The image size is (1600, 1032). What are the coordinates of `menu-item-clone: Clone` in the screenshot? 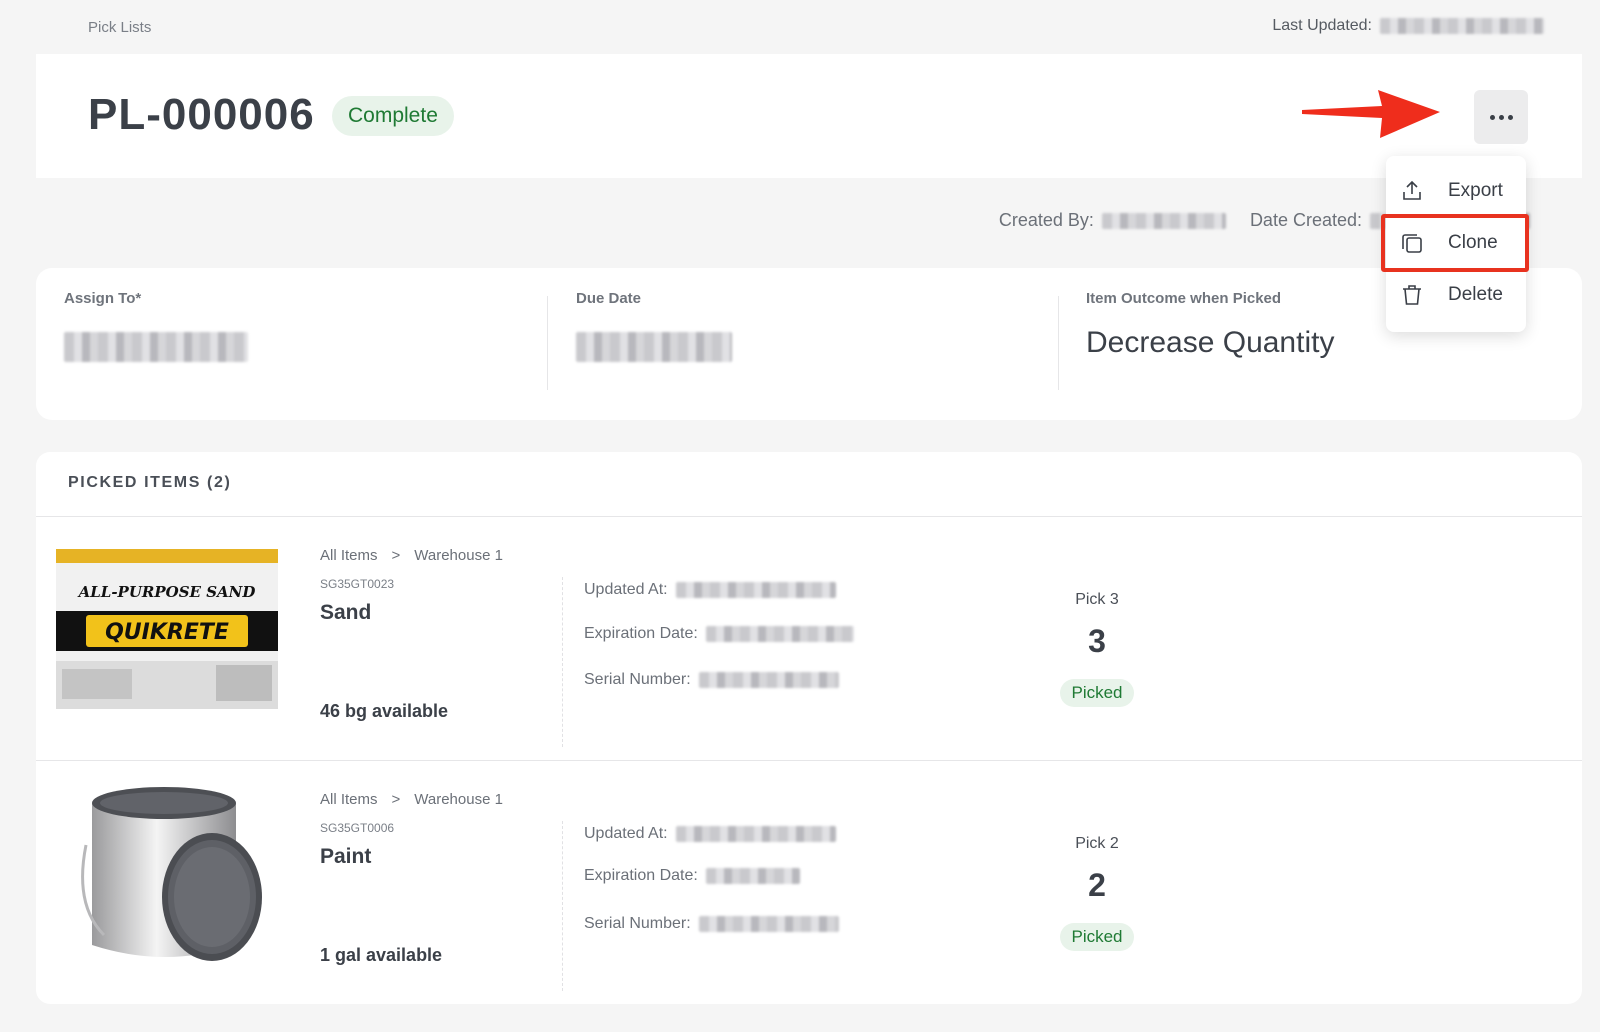 It's located at (1456, 243).